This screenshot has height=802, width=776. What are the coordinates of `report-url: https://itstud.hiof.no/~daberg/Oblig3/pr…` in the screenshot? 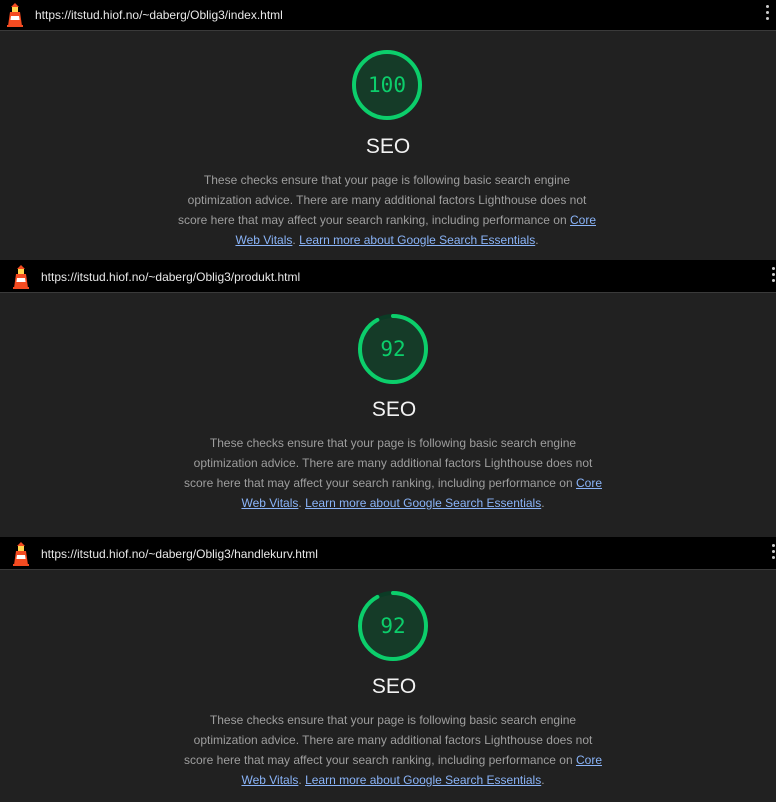 It's located at (170, 277).